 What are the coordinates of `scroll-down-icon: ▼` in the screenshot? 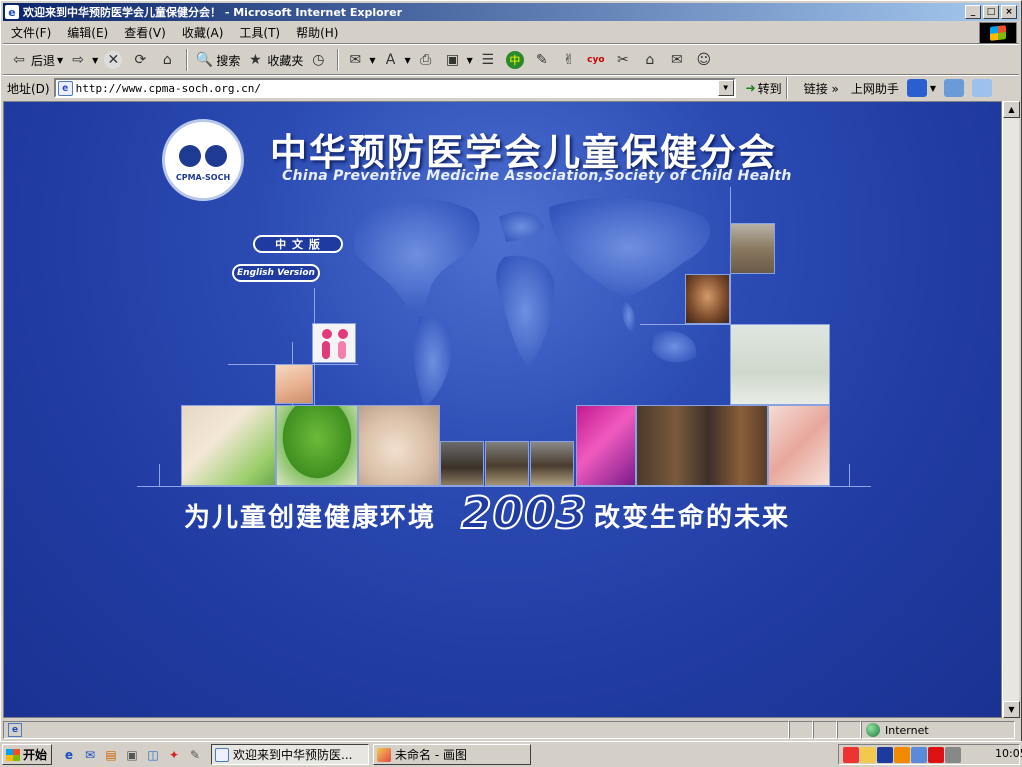 It's located at (1011, 709).